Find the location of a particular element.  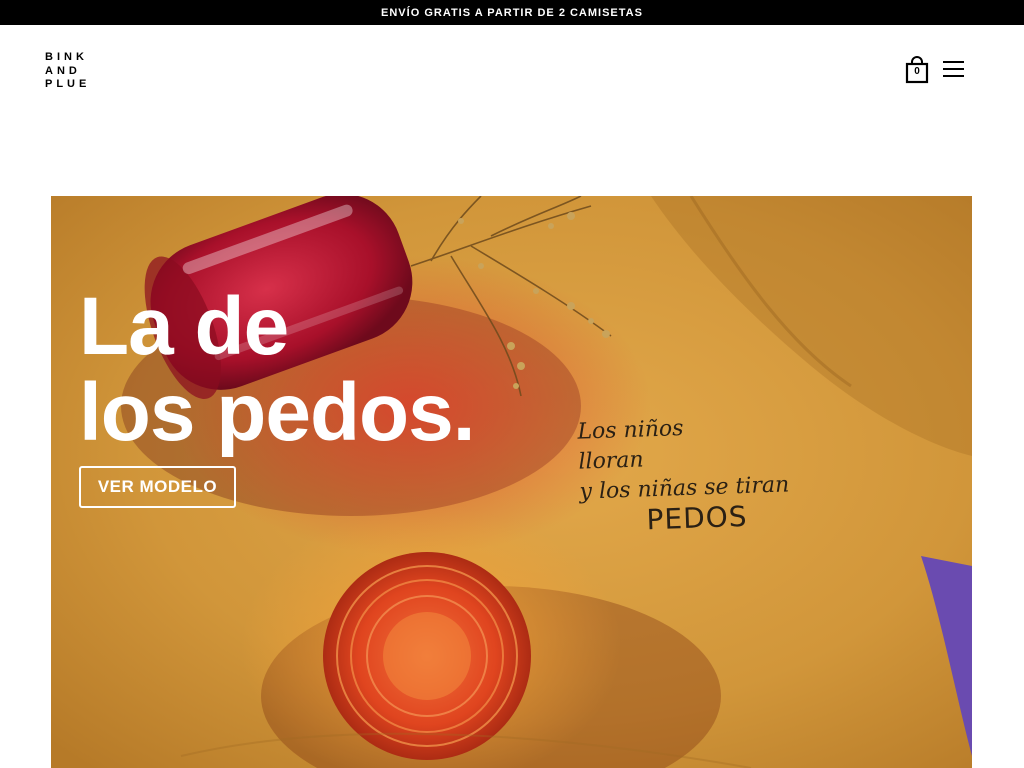

cart-count: 0 is located at coordinates (917, 71).